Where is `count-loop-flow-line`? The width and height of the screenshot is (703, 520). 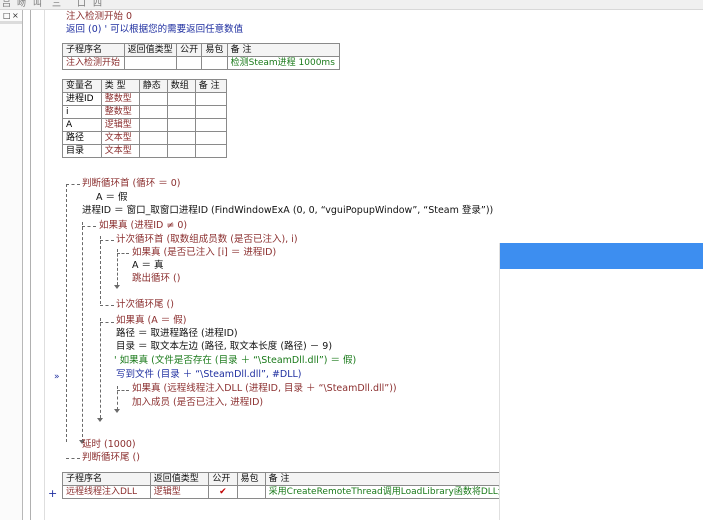 count-loop-flow-line is located at coordinates (100, 270).